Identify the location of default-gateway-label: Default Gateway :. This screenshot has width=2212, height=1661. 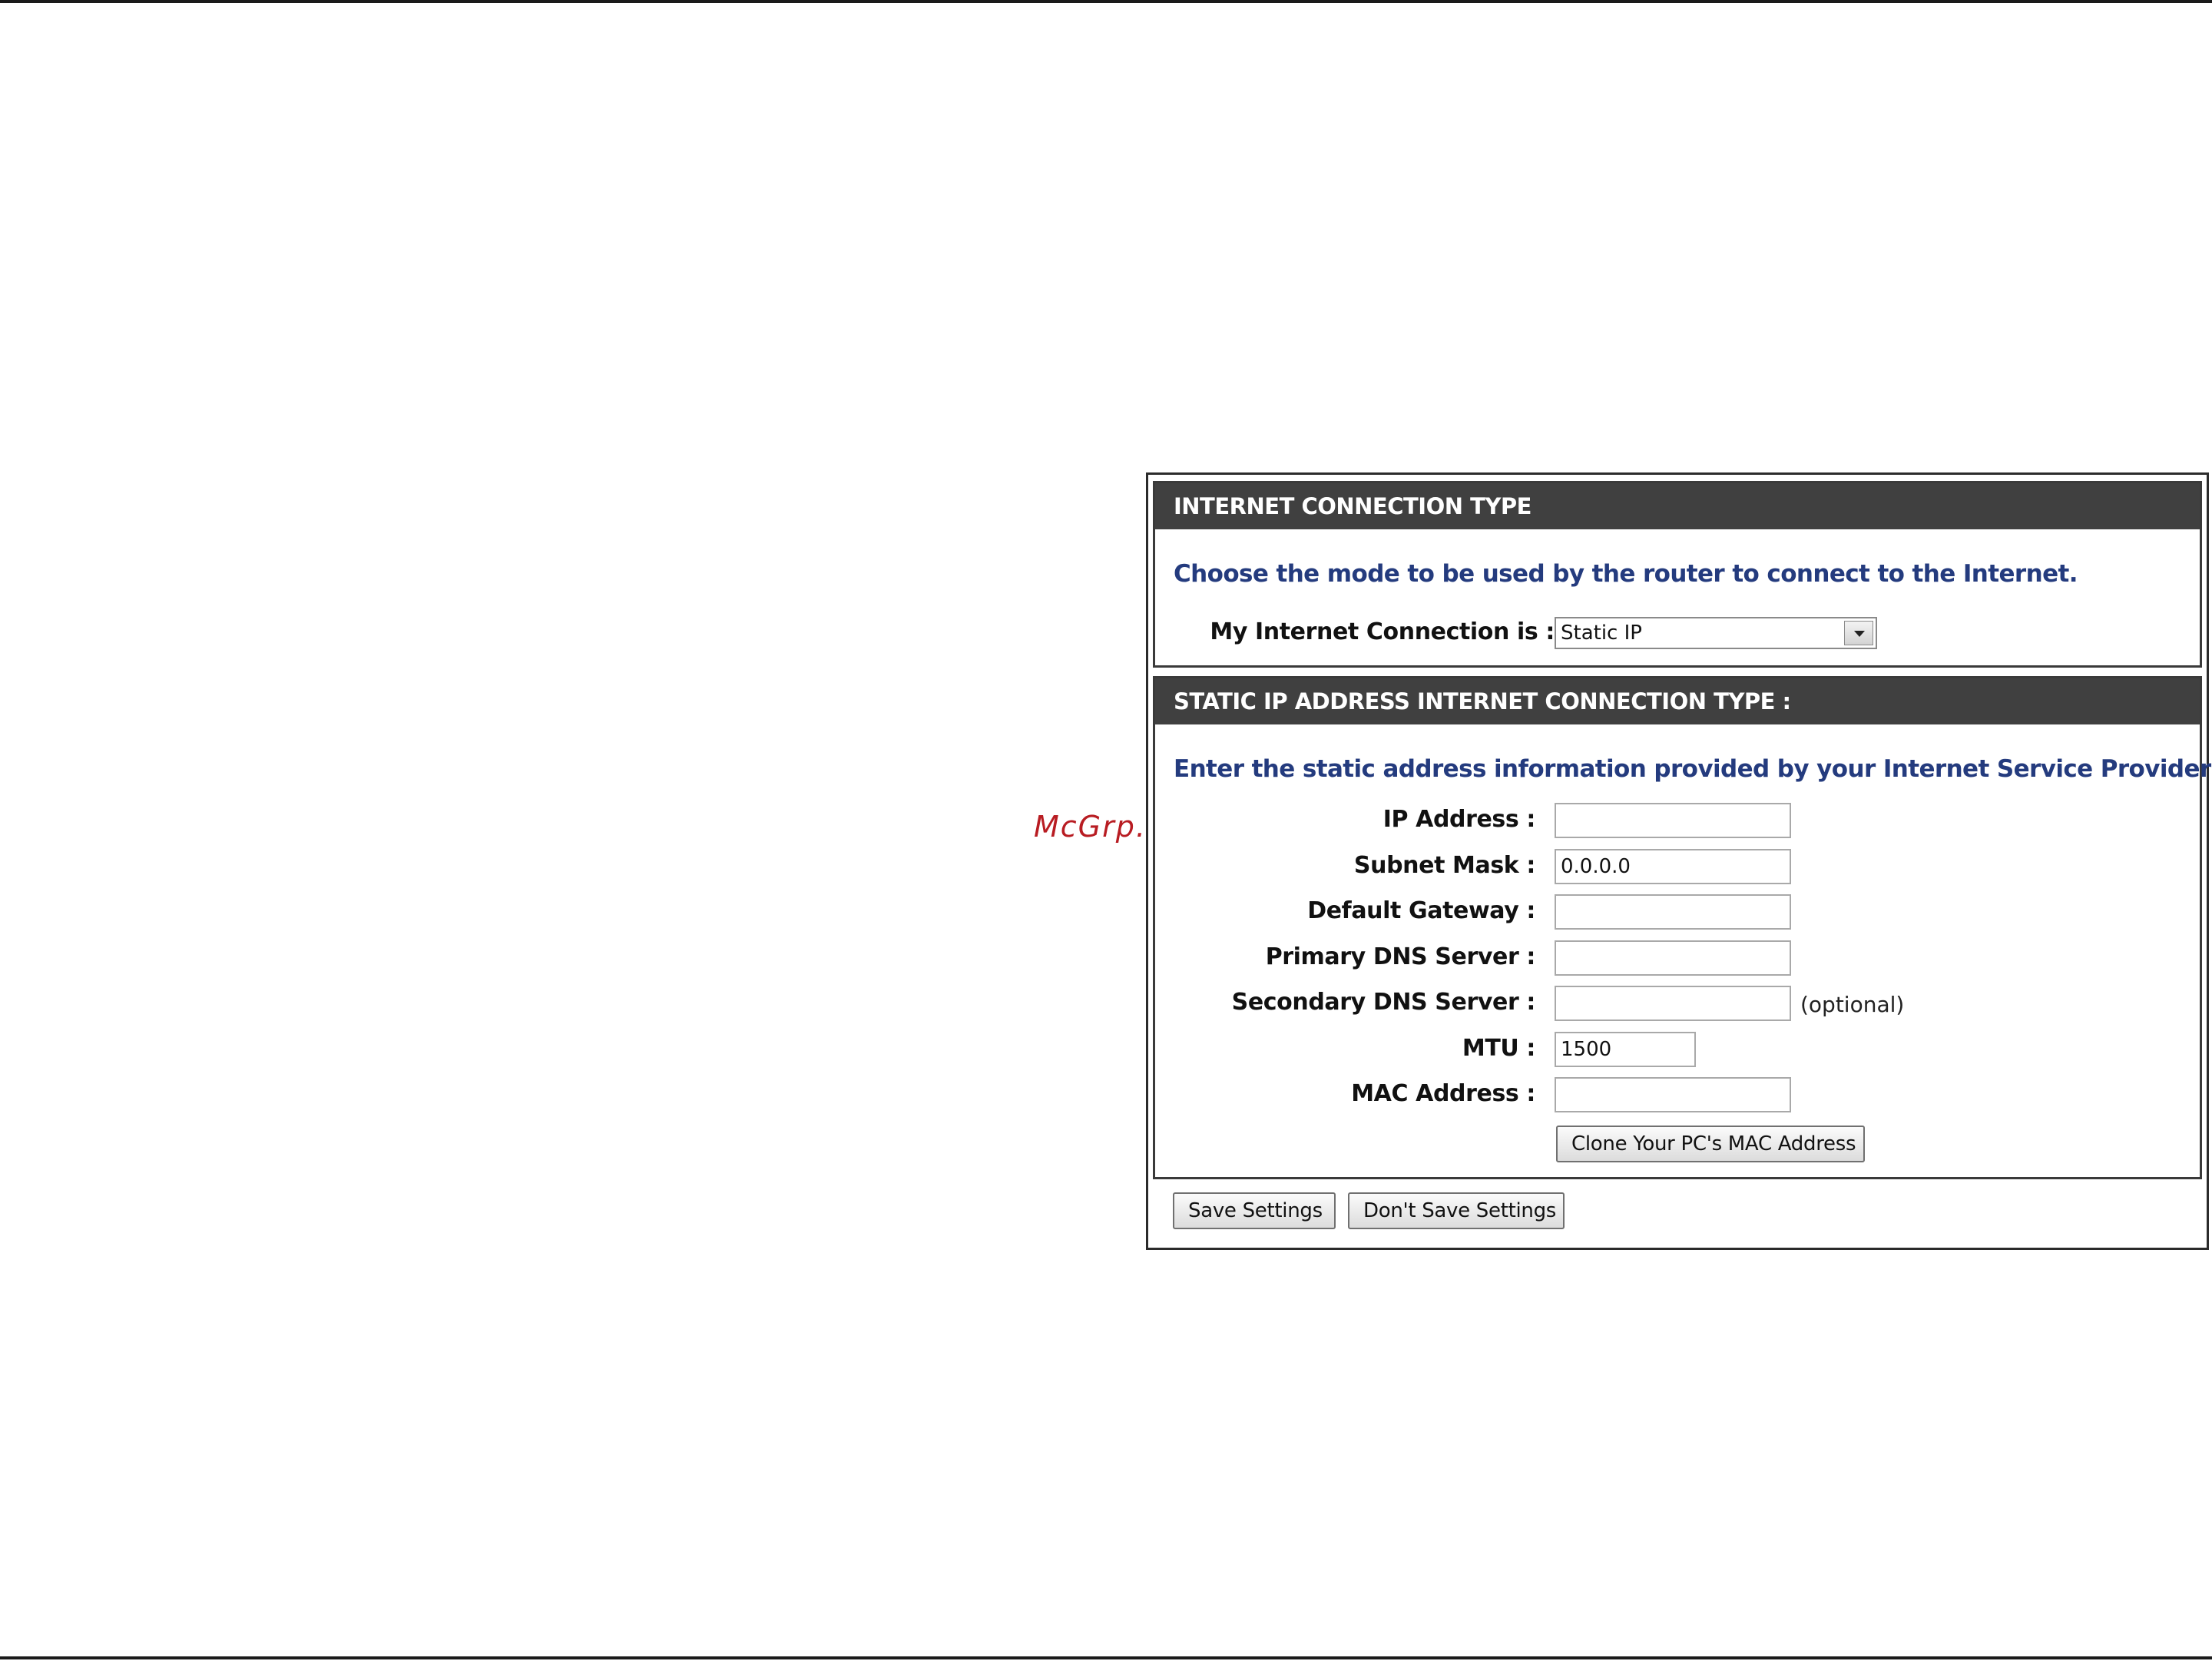
(1421, 910).